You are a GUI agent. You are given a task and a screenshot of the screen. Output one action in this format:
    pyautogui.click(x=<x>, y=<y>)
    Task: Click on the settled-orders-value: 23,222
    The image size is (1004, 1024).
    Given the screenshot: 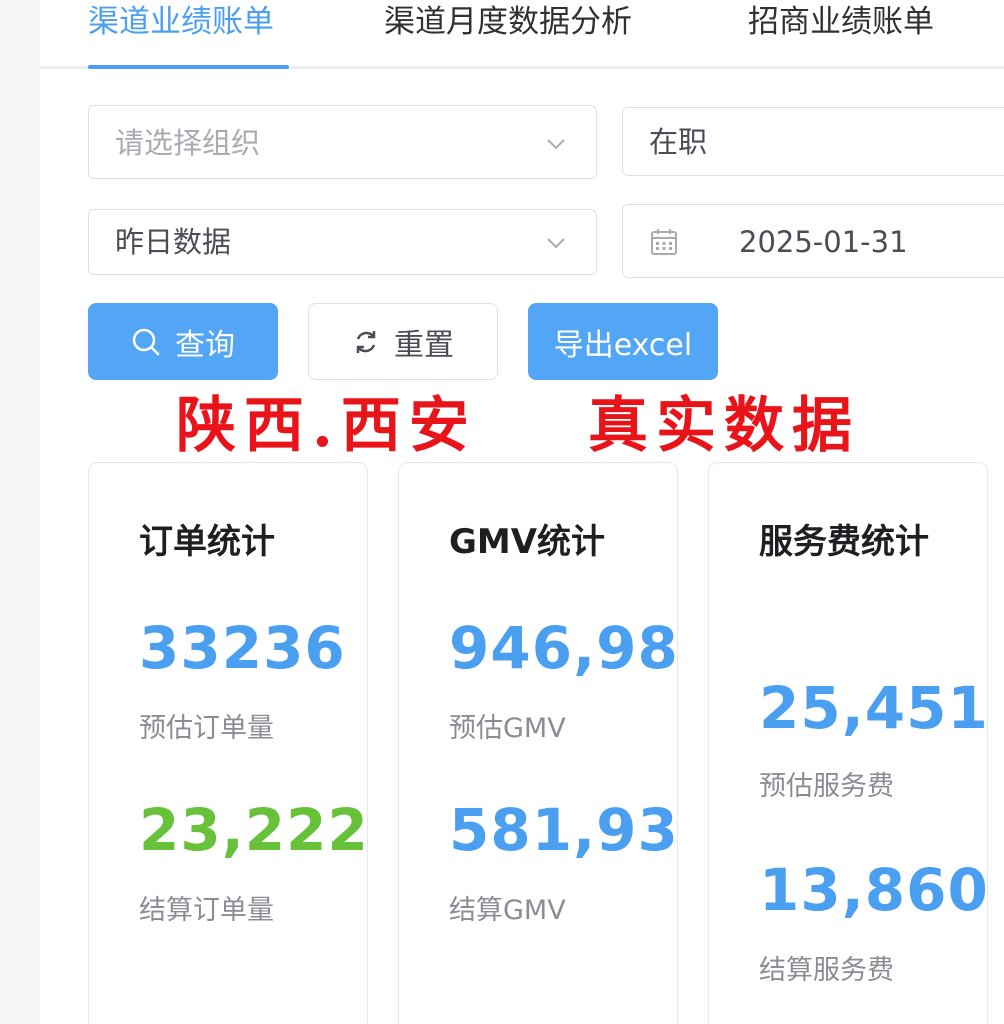 What is the action you would take?
    pyautogui.click(x=254, y=830)
    